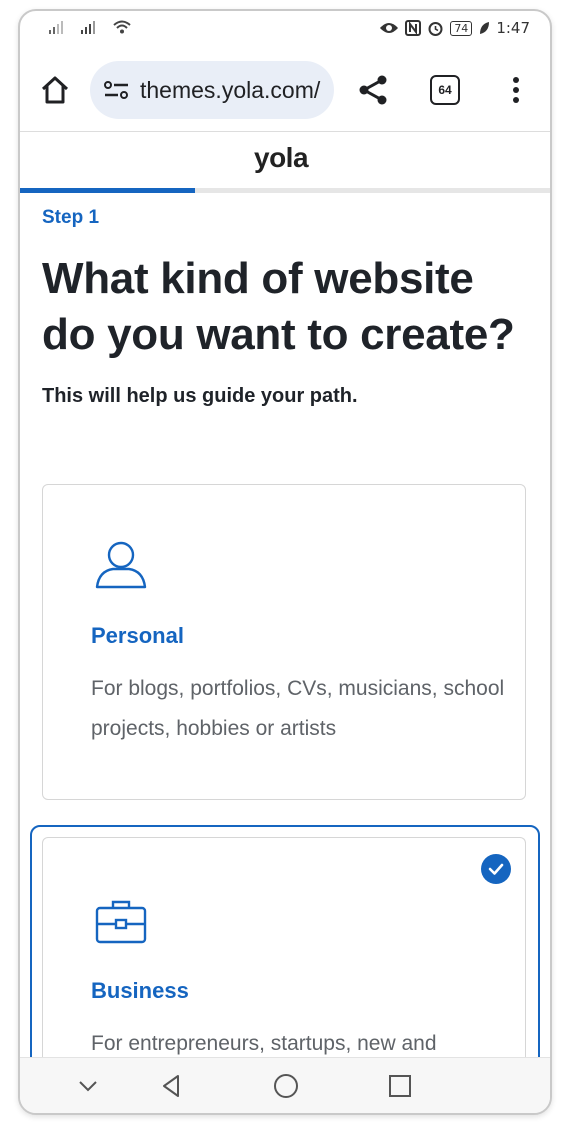  What do you see at coordinates (140, 990) in the screenshot?
I see `option-title: Business` at bounding box center [140, 990].